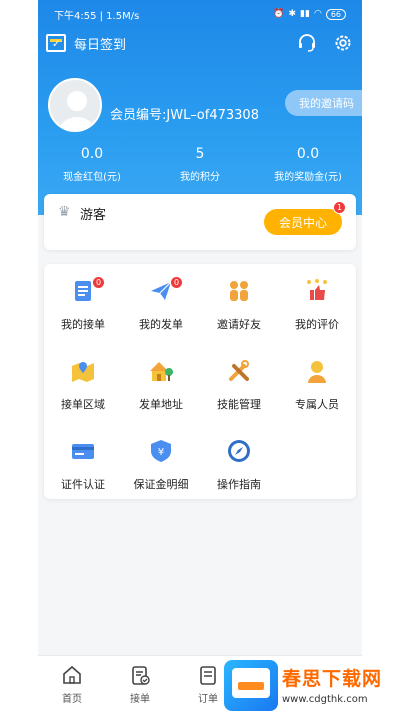 Image resolution: width=400 pixels, height=711 pixels. I want to click on stat-reward: 0.0 我的奖励金(元), so click(308, 164).